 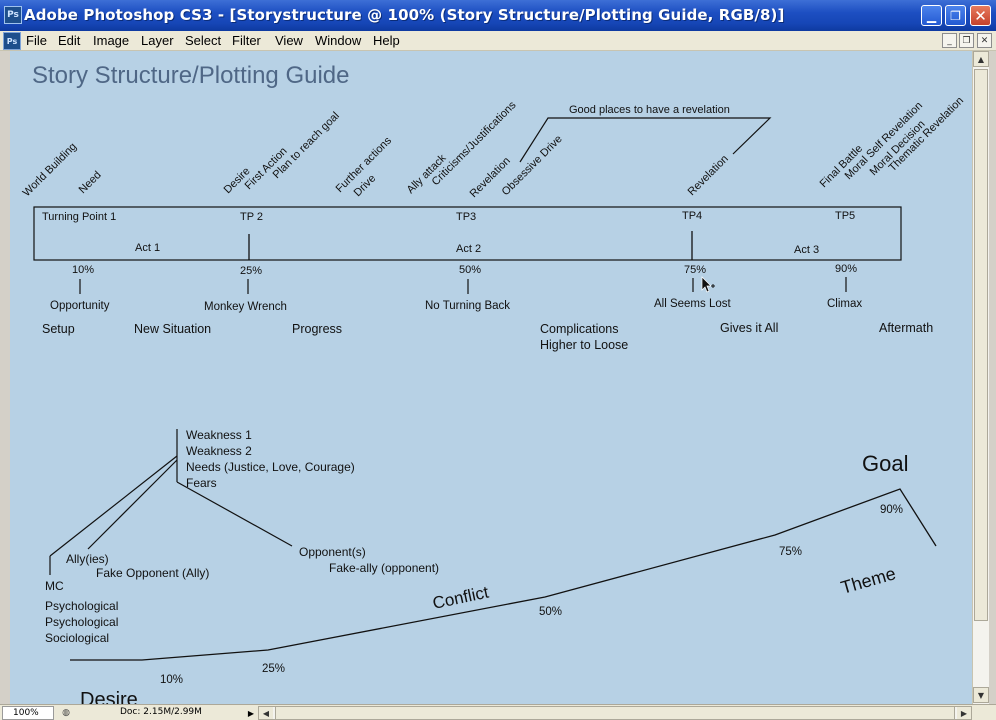 I want to click on zoom-level-field: 100%, so click(x=28, y=713).